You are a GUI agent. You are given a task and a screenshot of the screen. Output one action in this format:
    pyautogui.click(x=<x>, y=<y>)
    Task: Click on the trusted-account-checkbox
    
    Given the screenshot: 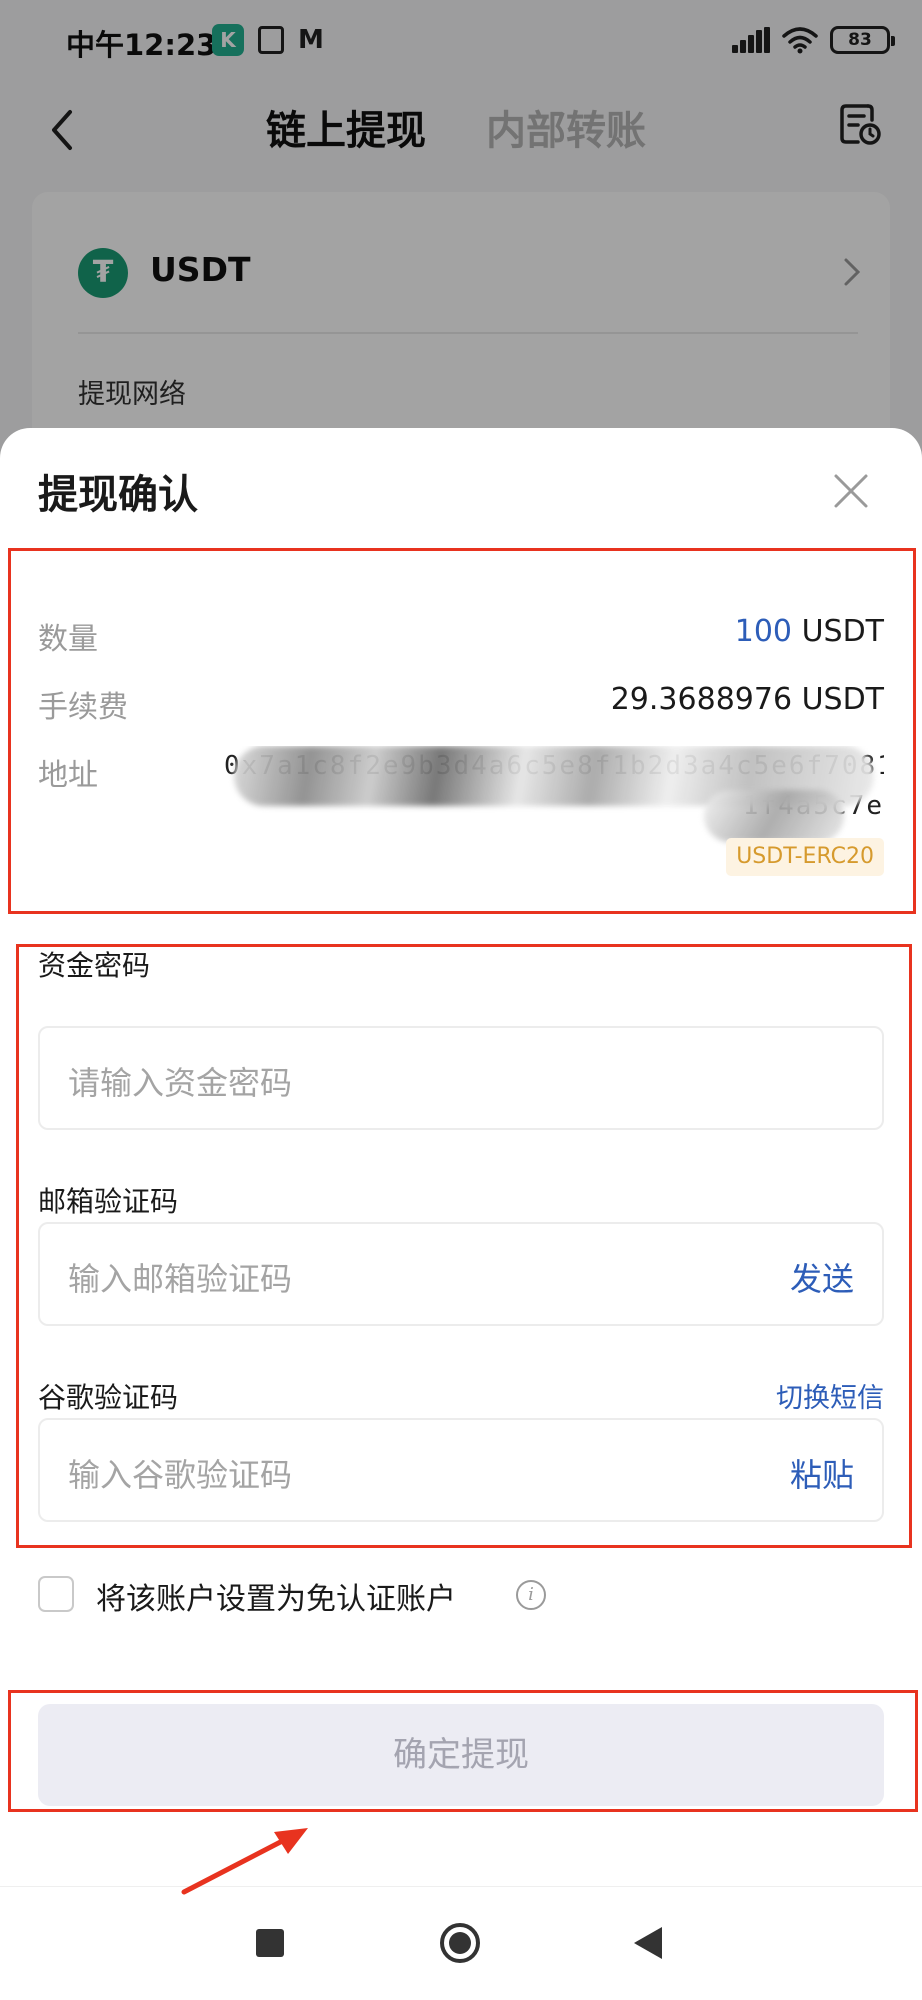 What is the action you would take?
    pyautogui.click(x=56, y=1594)
    